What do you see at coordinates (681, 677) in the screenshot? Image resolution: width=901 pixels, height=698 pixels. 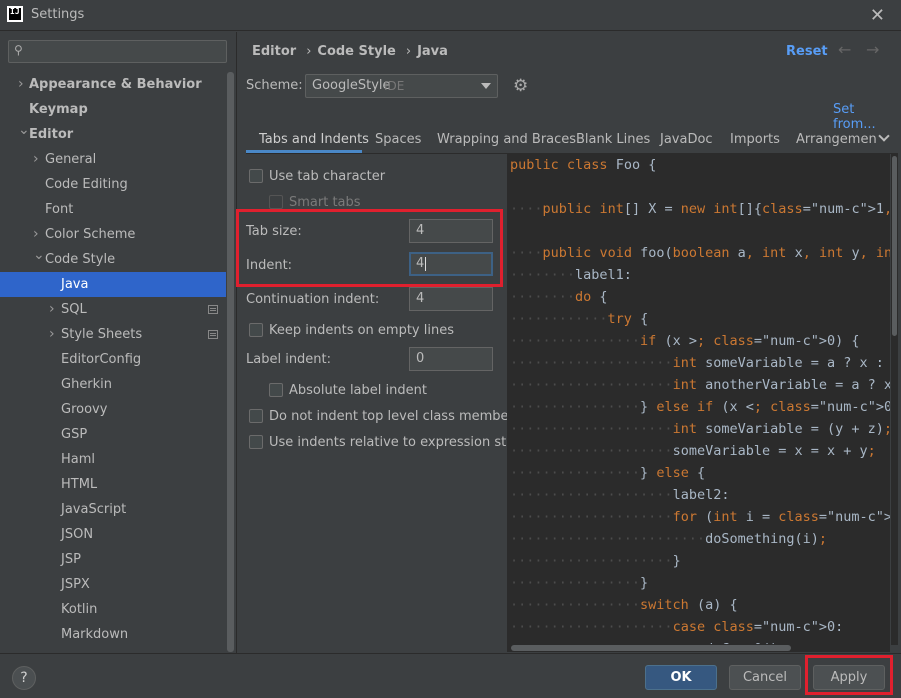 I see `ok-button: OK` at bounding box center [681, 677].